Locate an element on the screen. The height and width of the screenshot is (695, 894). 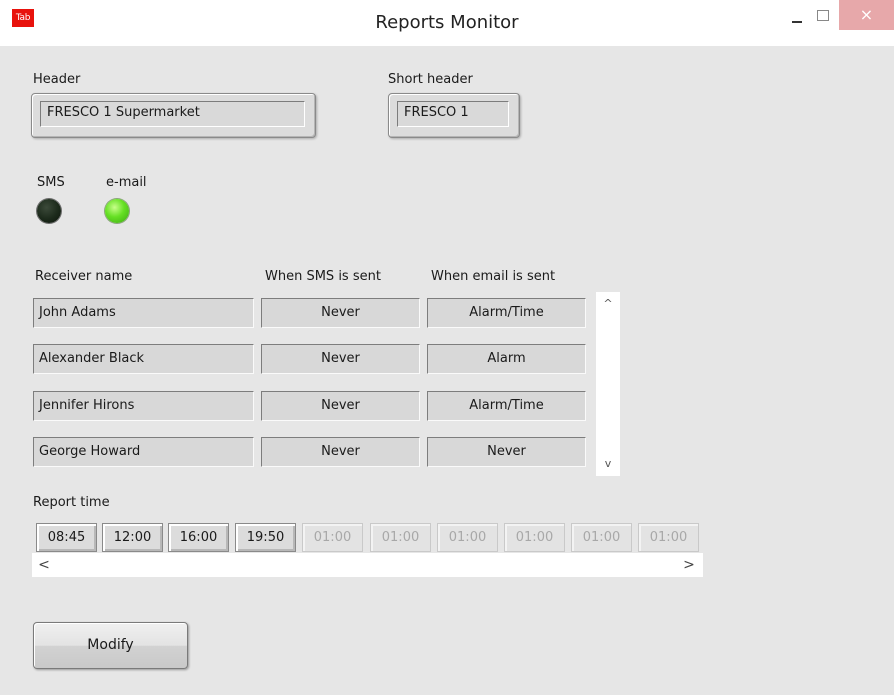
scroll-down-icon: v is located at coordinates (608, 464).